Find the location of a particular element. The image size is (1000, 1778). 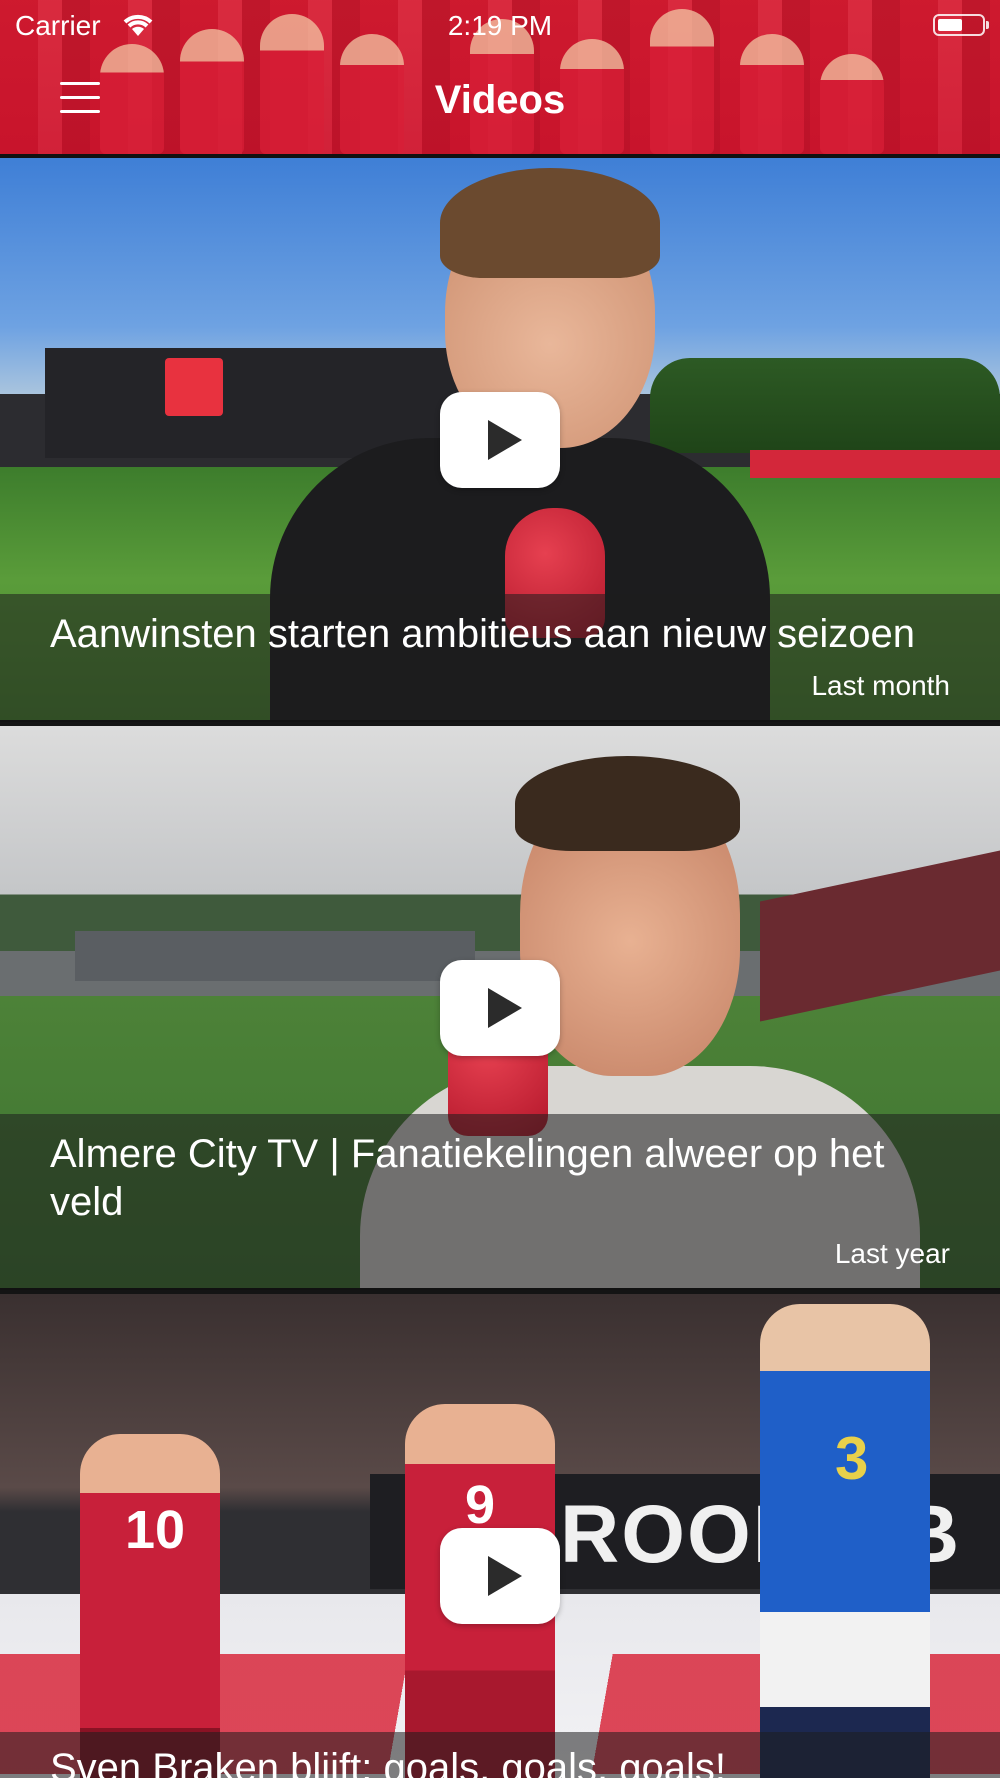

video-date: Last month is located at coordinates (880, 685).